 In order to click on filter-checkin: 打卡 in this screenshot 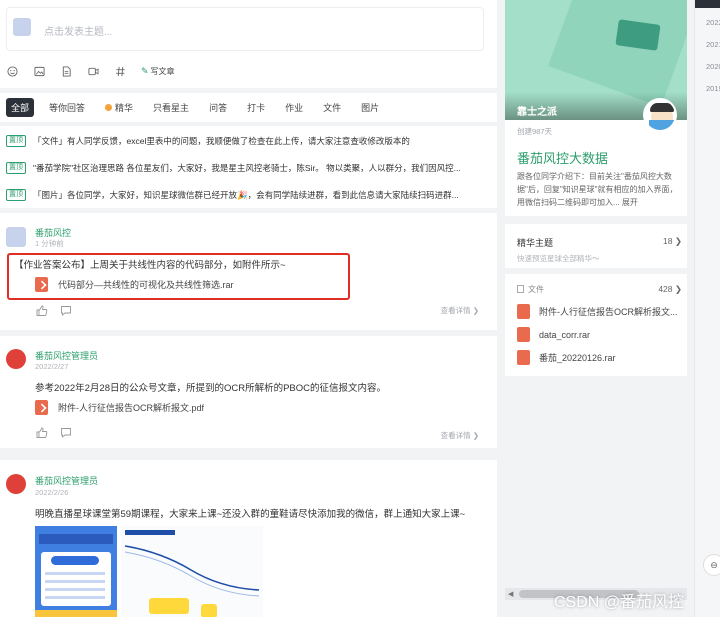, I will do `click(256, 107)`.